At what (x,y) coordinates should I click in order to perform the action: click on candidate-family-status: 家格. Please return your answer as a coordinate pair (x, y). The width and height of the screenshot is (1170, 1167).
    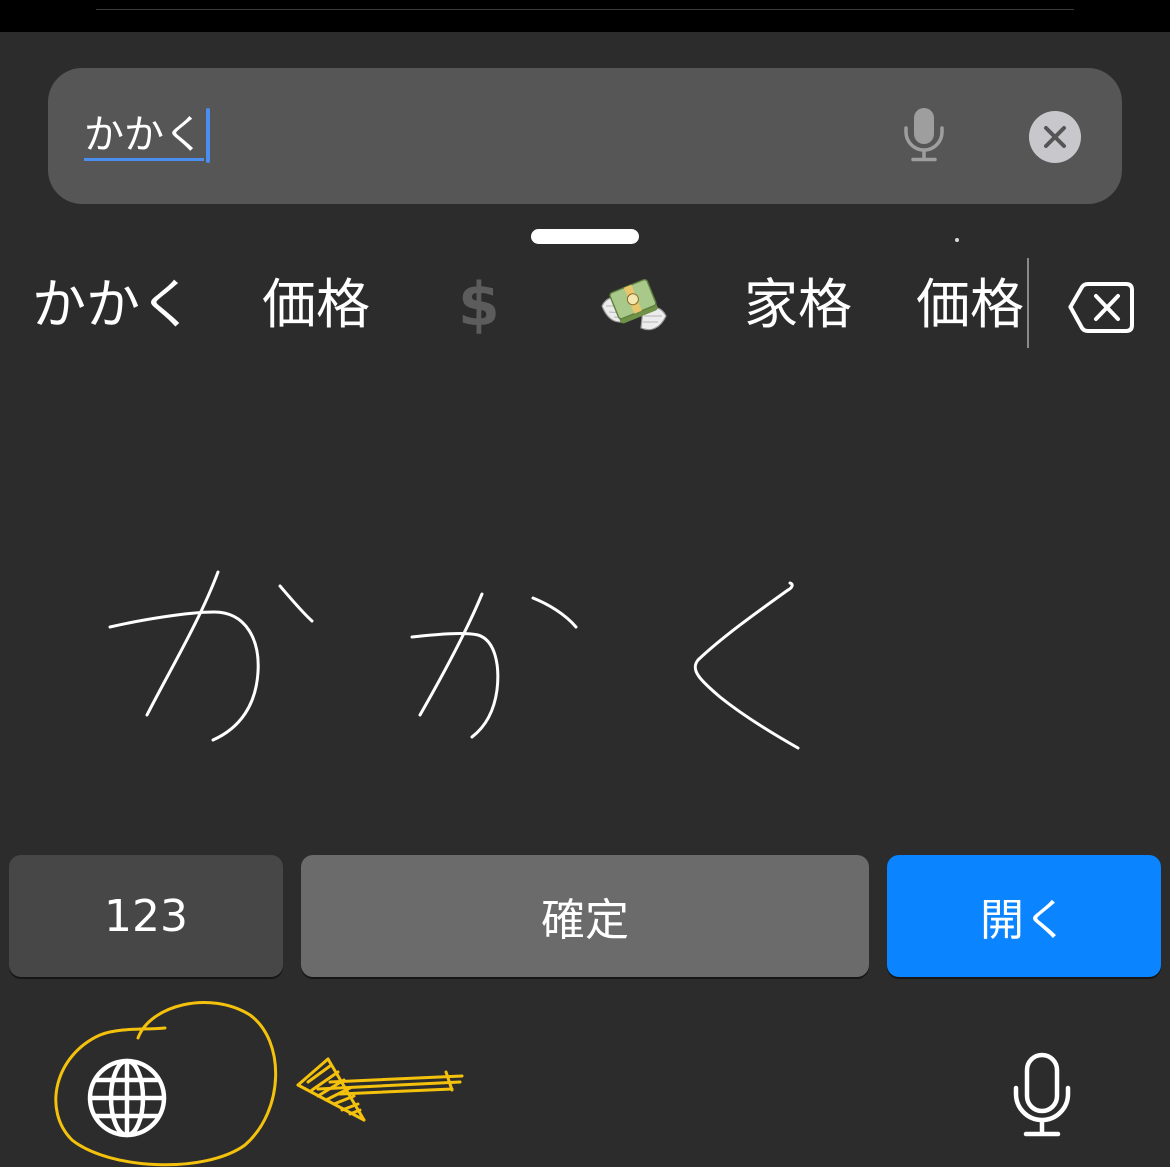
    Looking at the image, I should click on (798, 305).